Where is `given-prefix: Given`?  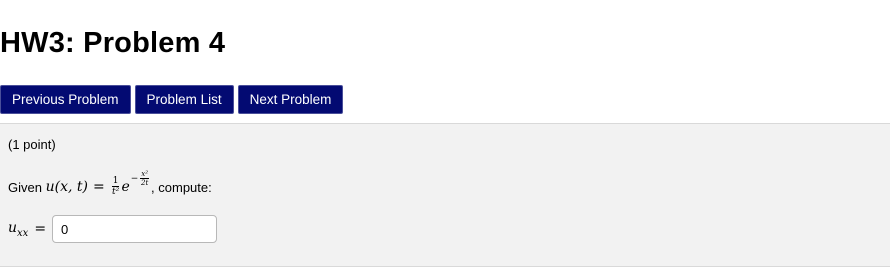
given-prefix: Given is located at coordinates (25, 187).